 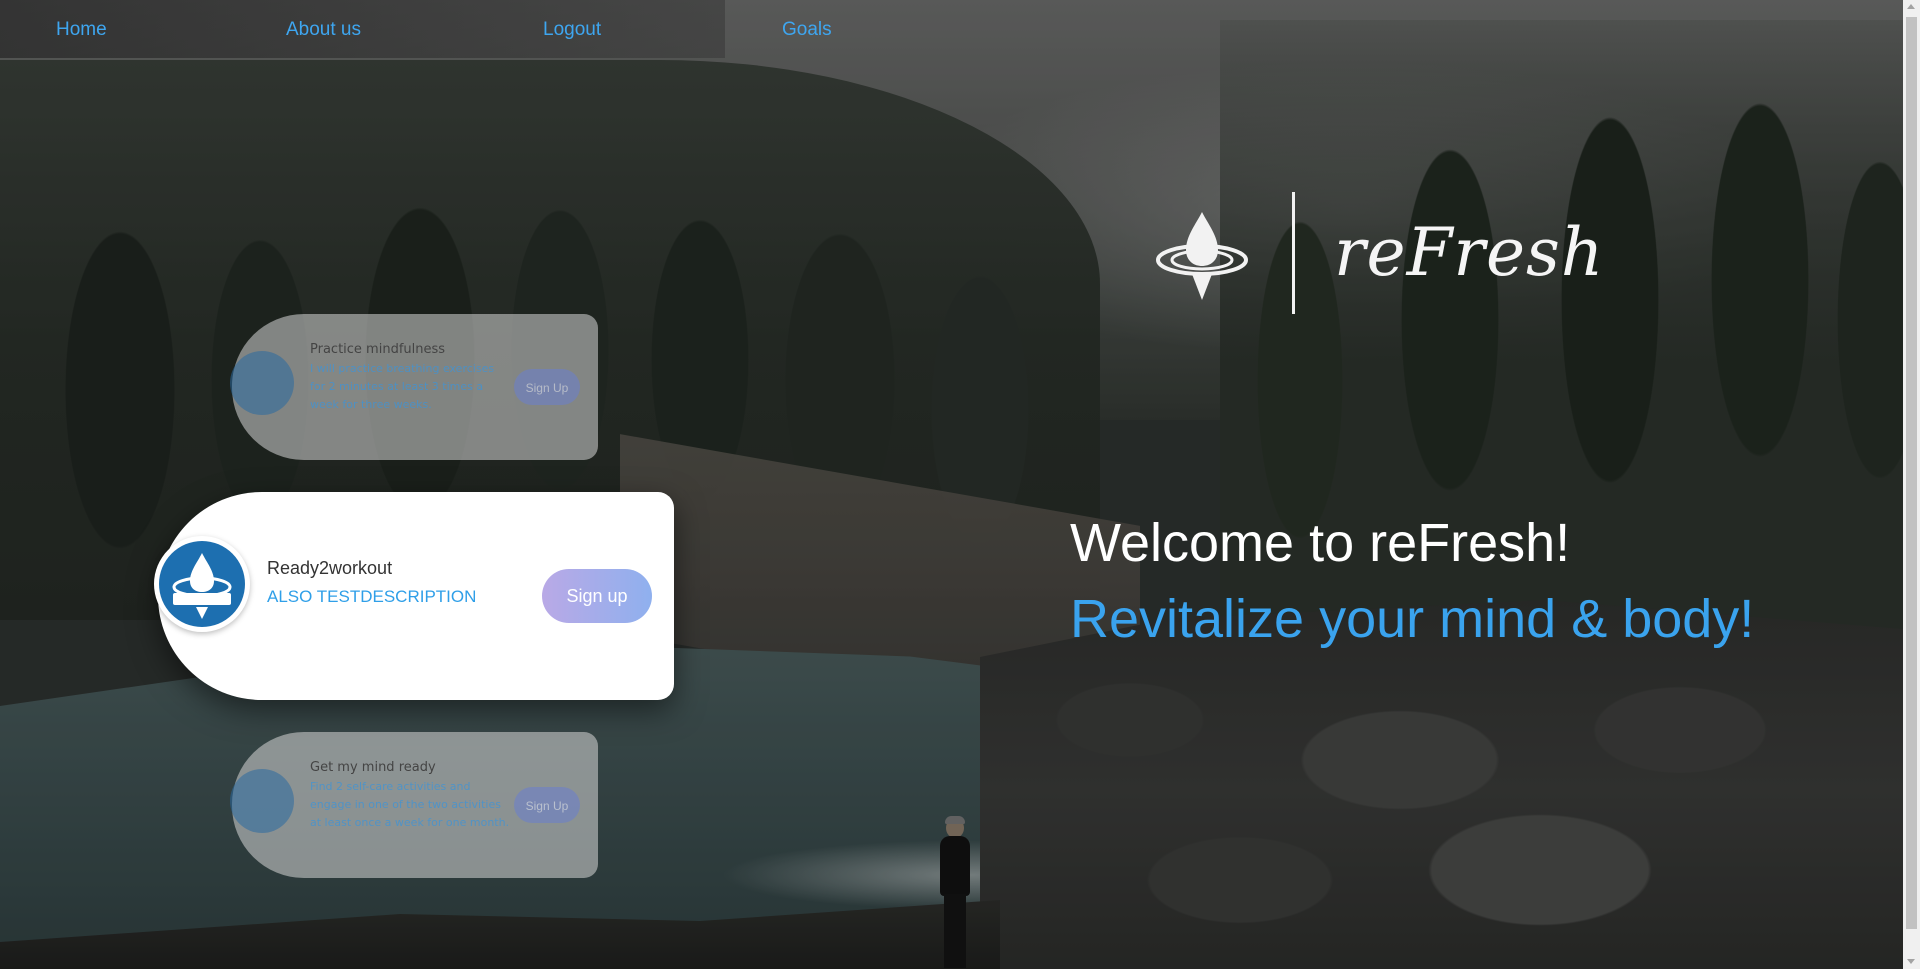 I want to click on scroll-down-arrow-icon, so click(x=1911, y=961).